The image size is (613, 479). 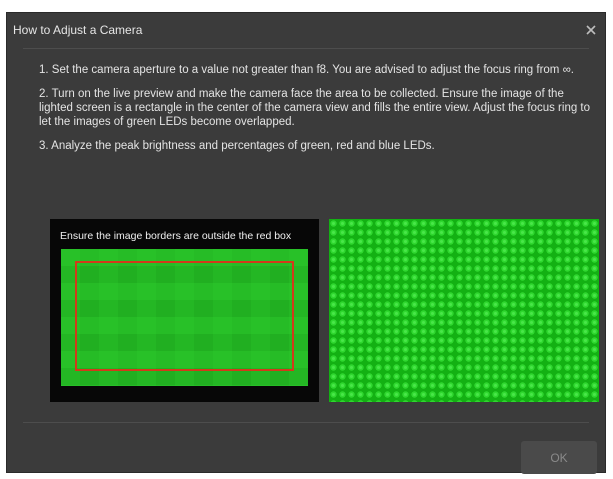 What do you see at coordinates (591, 30) in the screenshot?
I see `close-icon` at bounding box center [591, 30].